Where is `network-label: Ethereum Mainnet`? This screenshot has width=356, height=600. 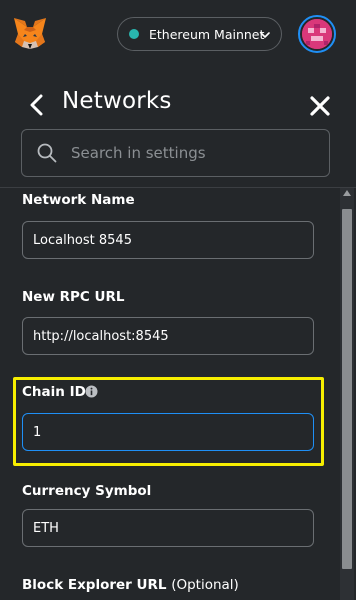
network-label: Ethereum Mainnet is located at coordinates (207, 34).